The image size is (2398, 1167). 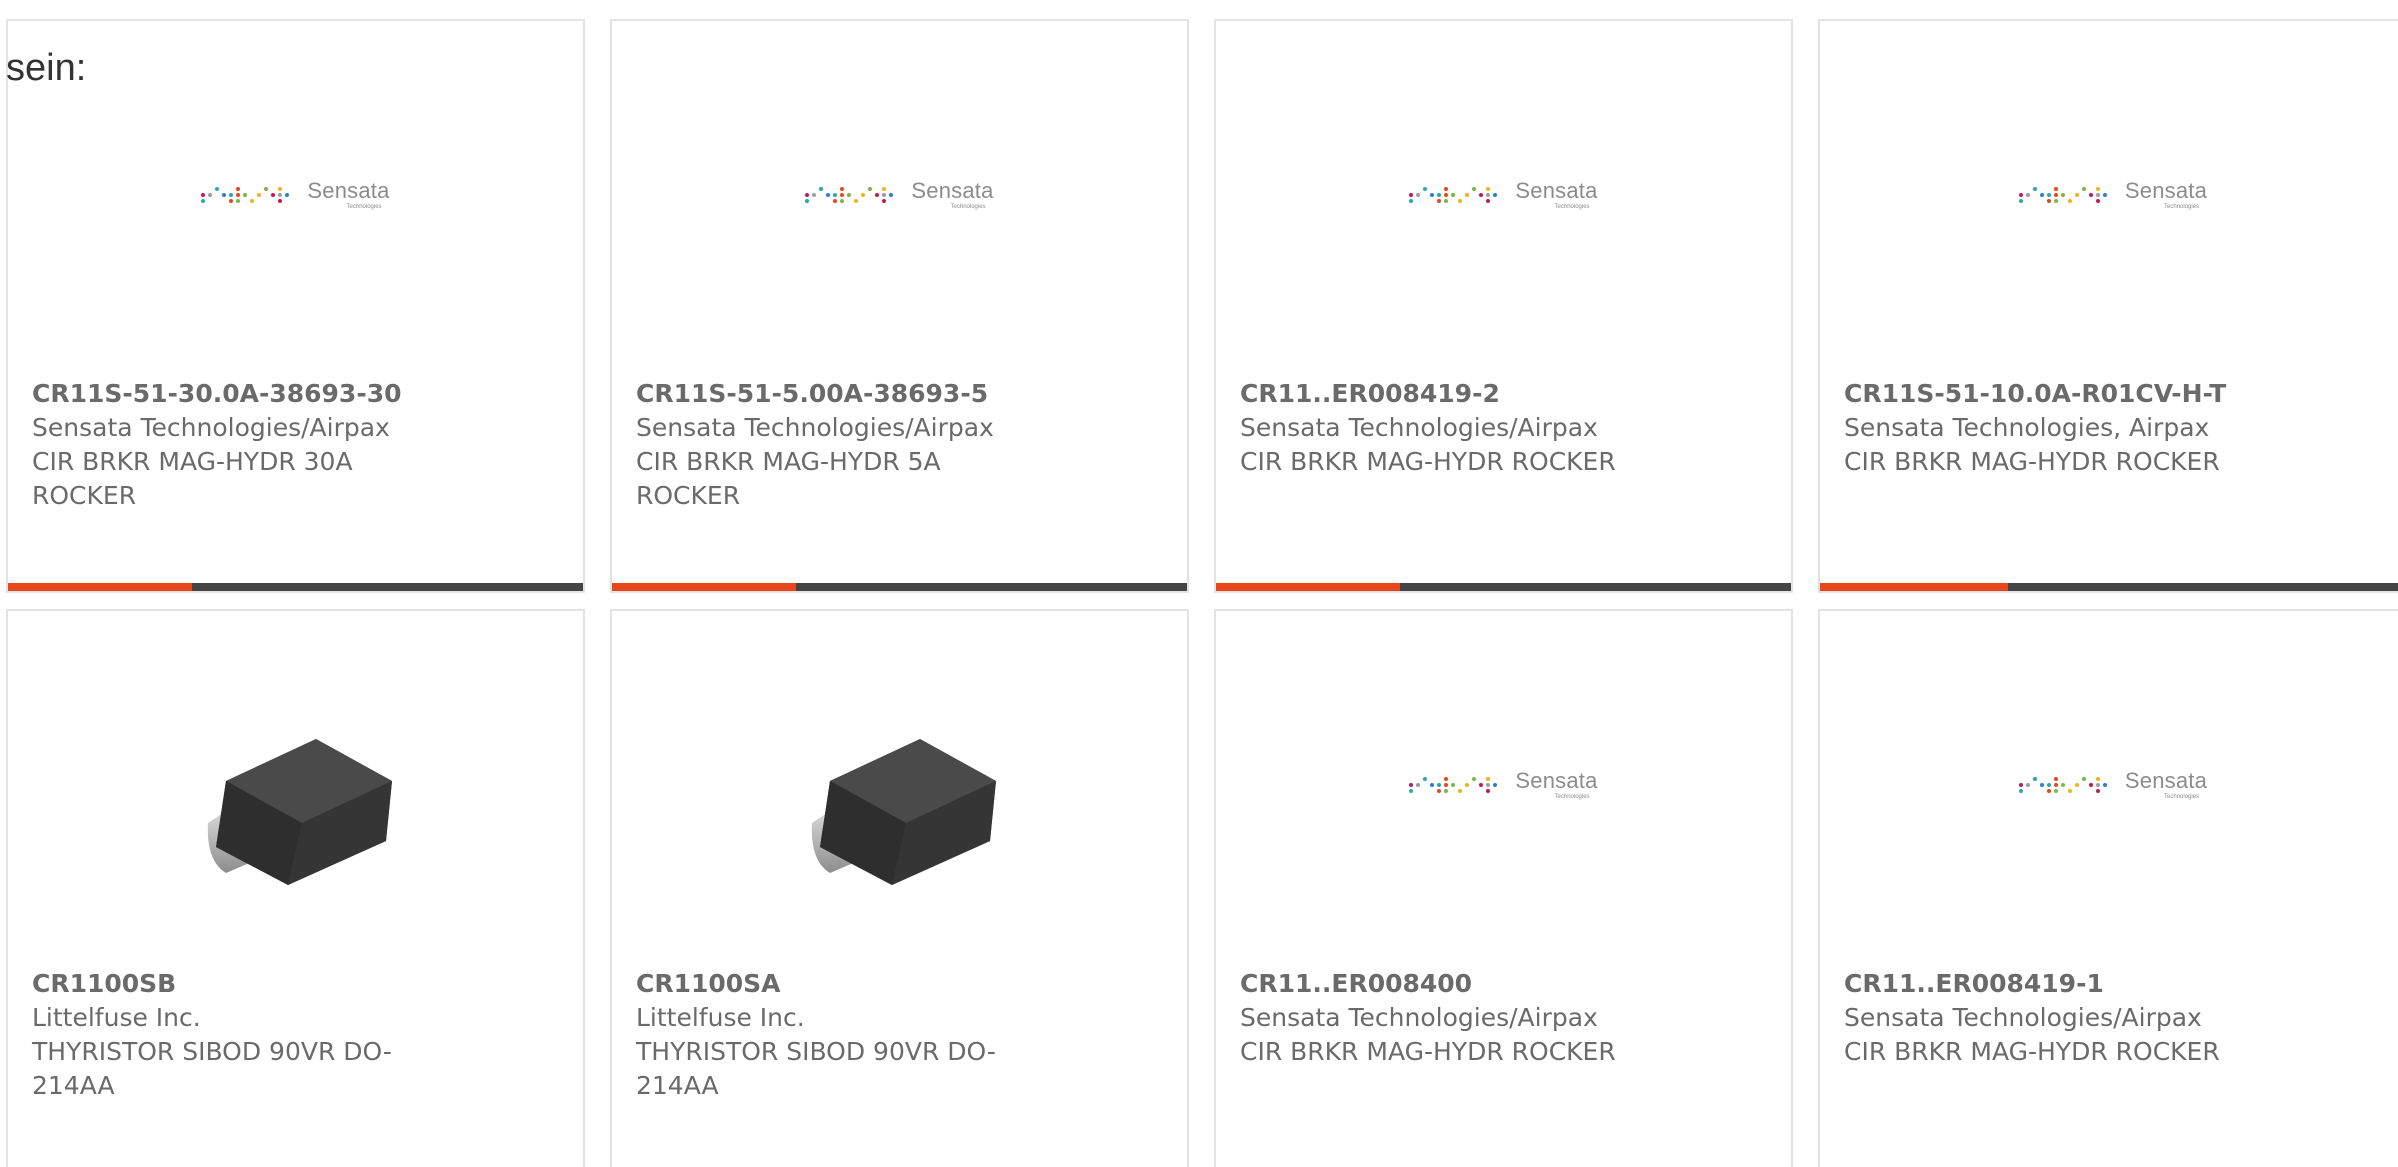 I want to click on product-description: CIR BRKR MAG-HYDR 30A ROCKER, so click(x=192, y=478).